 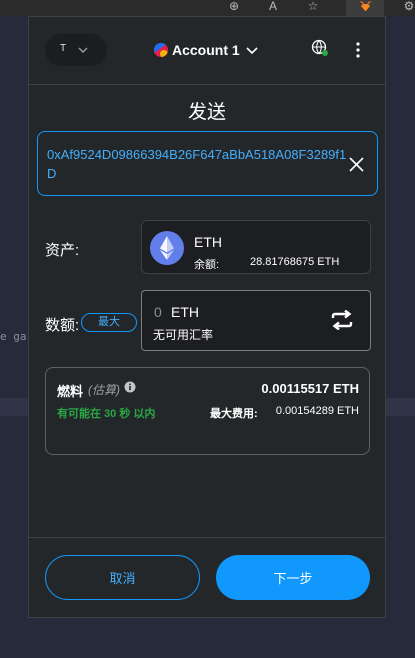 I want to click on connected-site-icon, so click(x=320, y=48).